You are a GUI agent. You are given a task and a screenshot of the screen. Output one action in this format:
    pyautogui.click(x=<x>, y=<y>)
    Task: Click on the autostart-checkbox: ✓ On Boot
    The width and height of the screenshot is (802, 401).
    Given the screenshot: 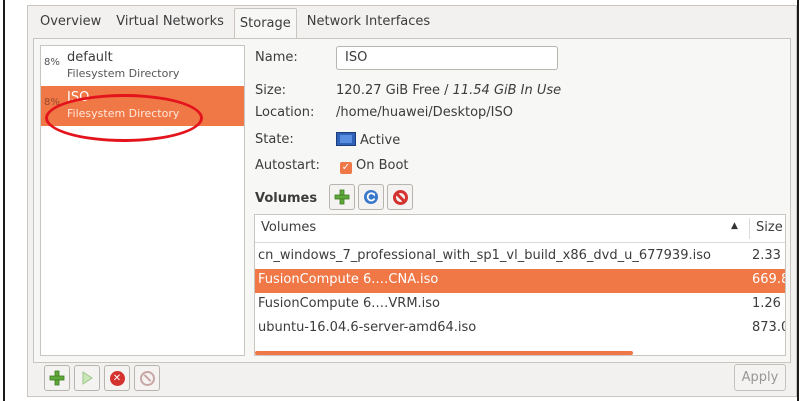 What is the action you would take?
    pyautogui.click(x=374, y=166)
    